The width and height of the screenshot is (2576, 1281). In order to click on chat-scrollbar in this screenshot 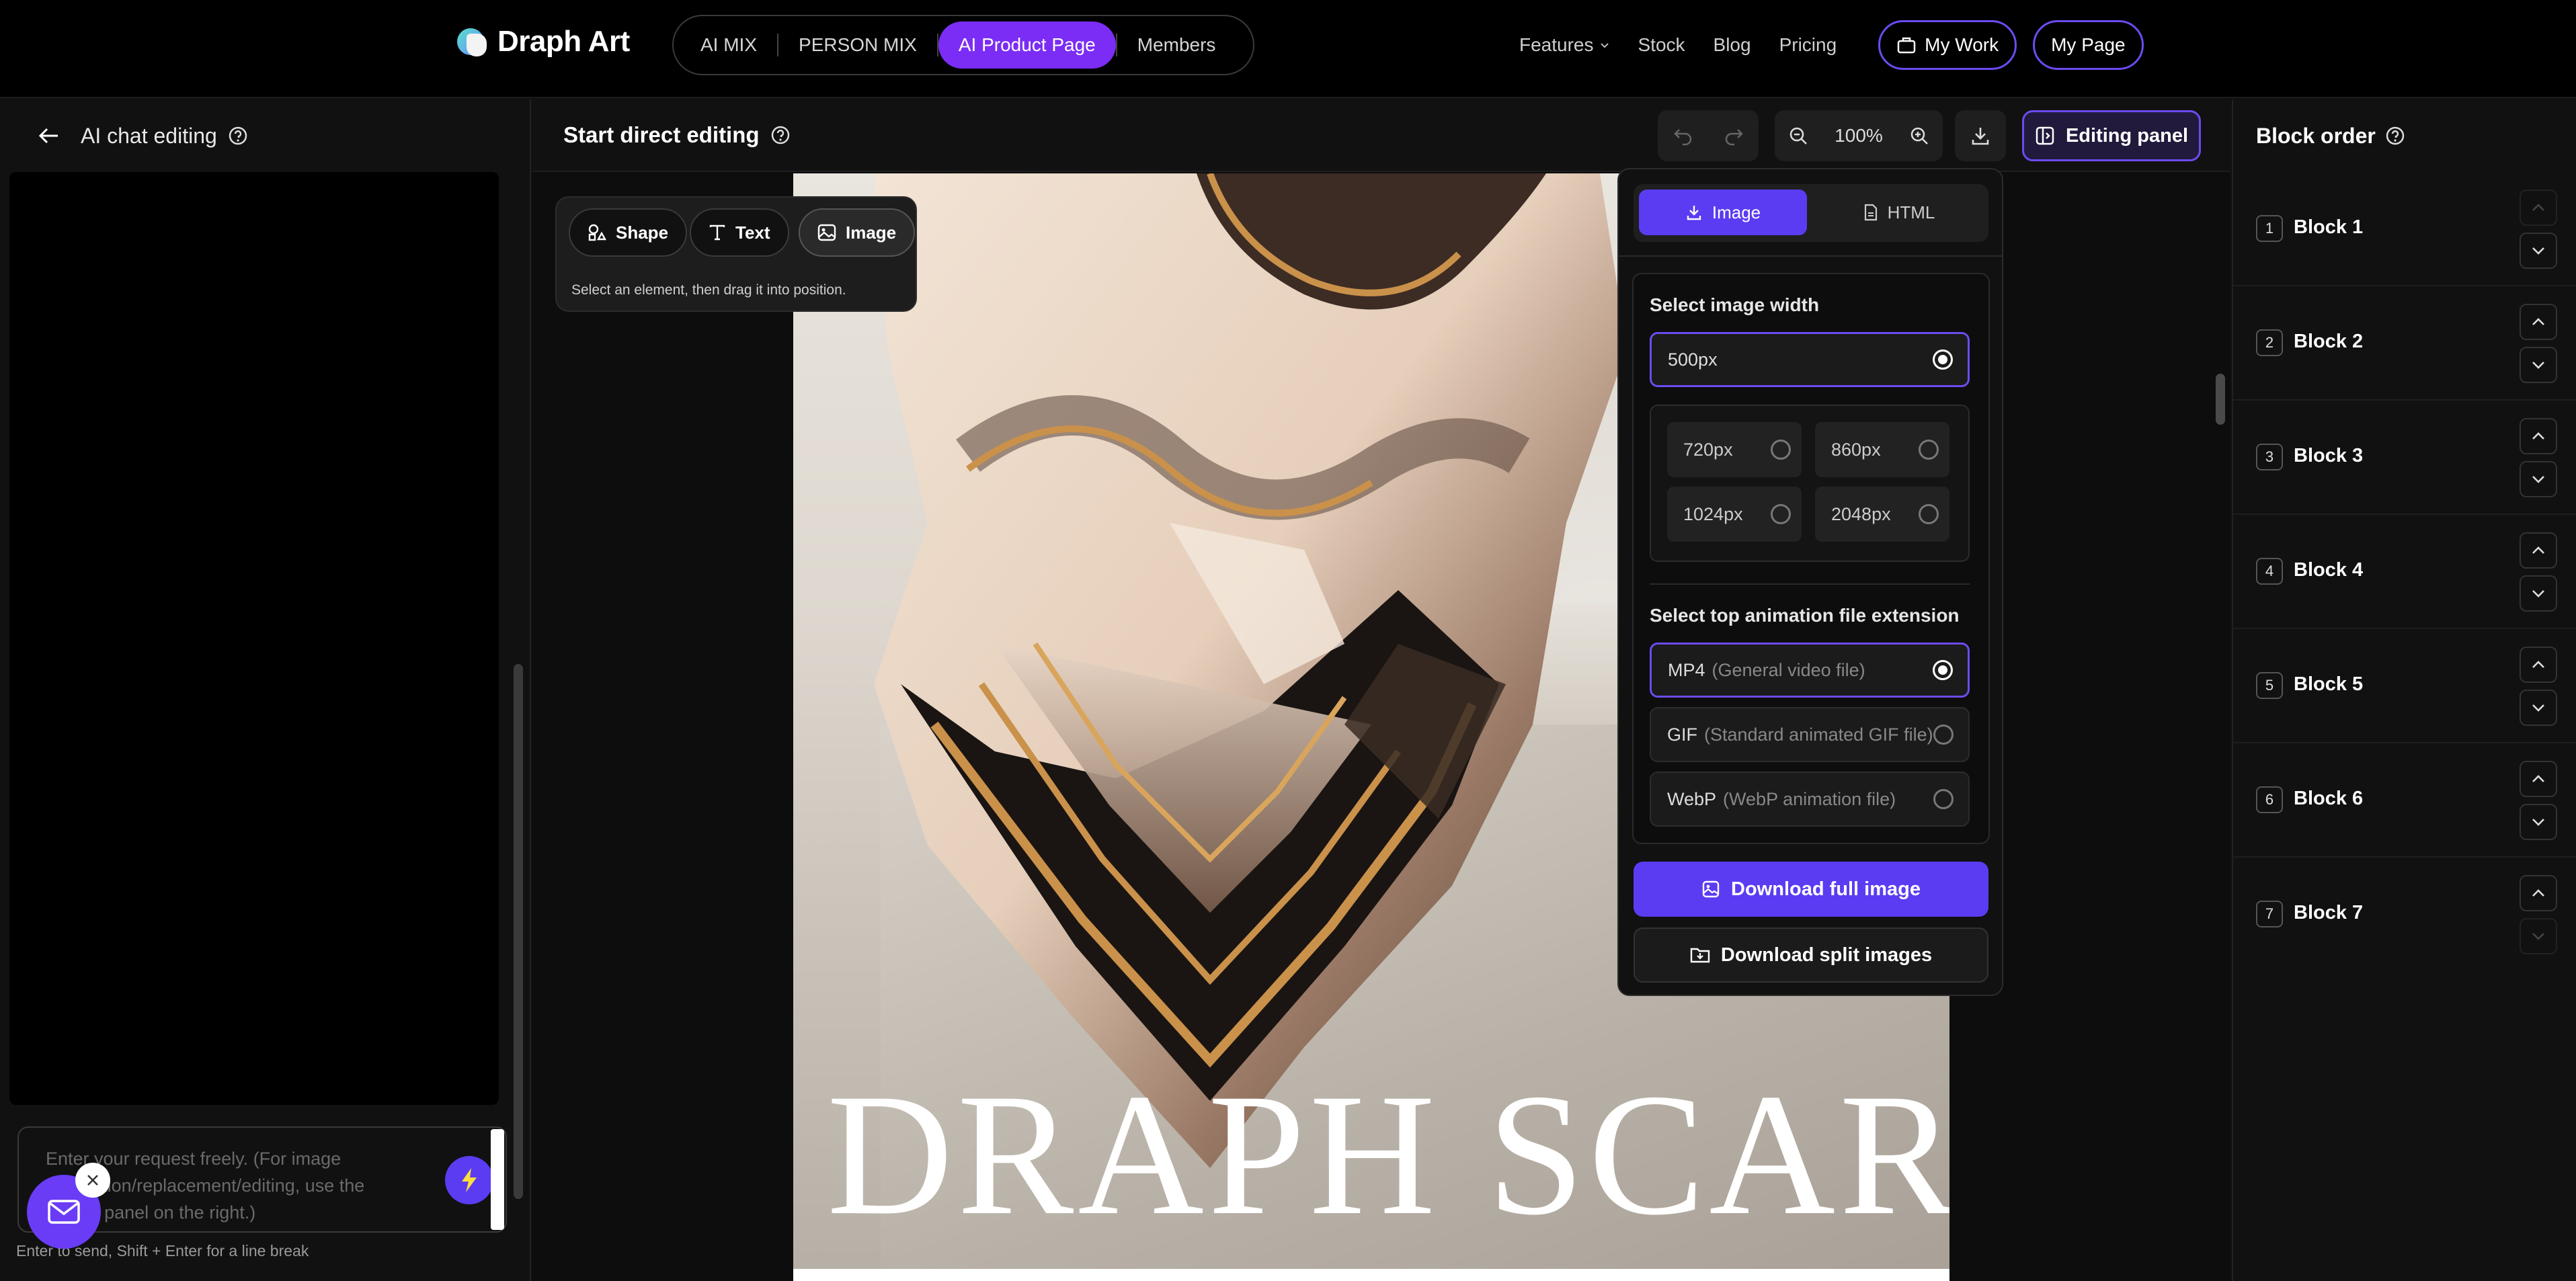, I will do `click(518, 931)`.